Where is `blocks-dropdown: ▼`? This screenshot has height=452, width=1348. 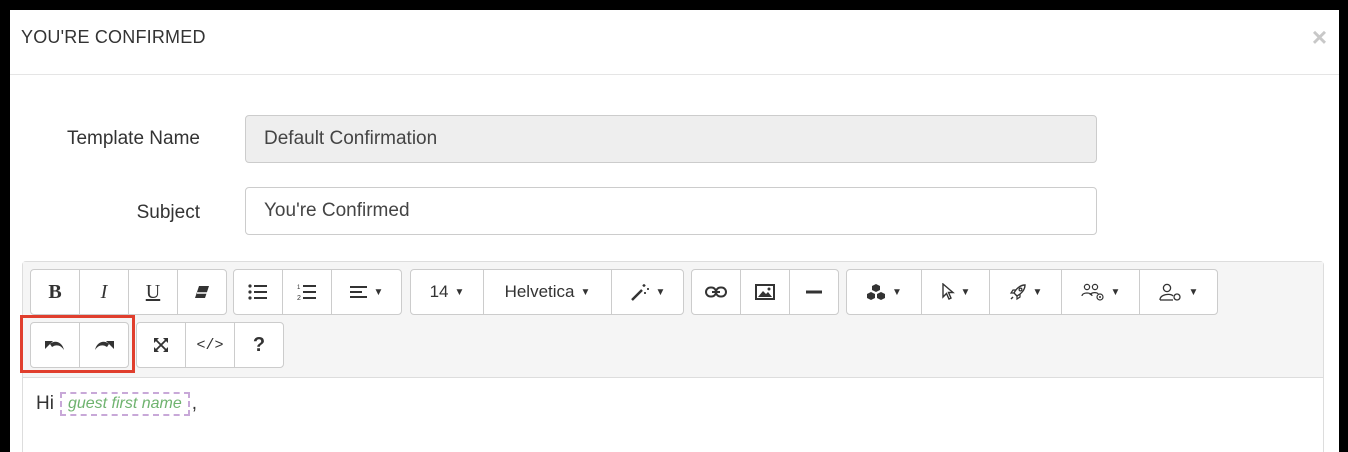
blocks-dropdown: ▼ is located at coordinates (884, 292).